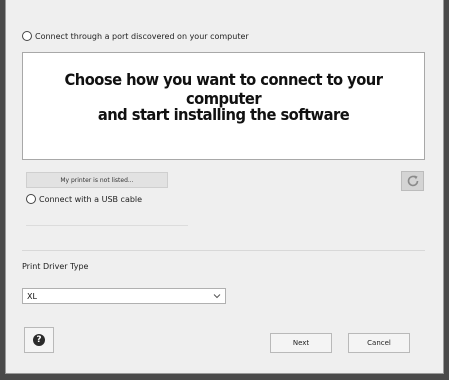 This screenshot has height=380, width=449. Describe the element at coordinates (217, 296) in the screenshot. I see `chevron-down-icon` at that location.